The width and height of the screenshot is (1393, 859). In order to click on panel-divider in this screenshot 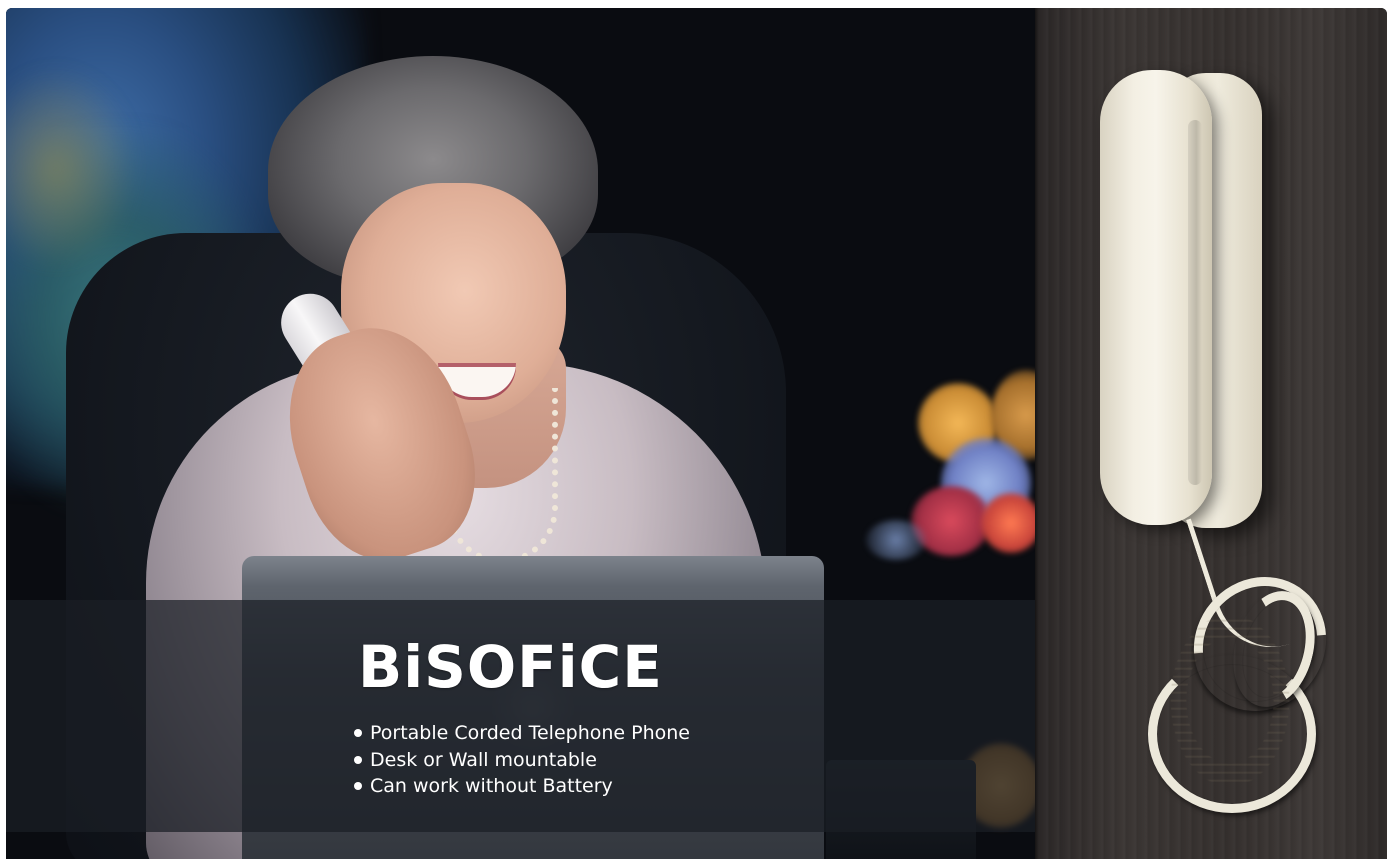, I will do `click(1037, 433)`.